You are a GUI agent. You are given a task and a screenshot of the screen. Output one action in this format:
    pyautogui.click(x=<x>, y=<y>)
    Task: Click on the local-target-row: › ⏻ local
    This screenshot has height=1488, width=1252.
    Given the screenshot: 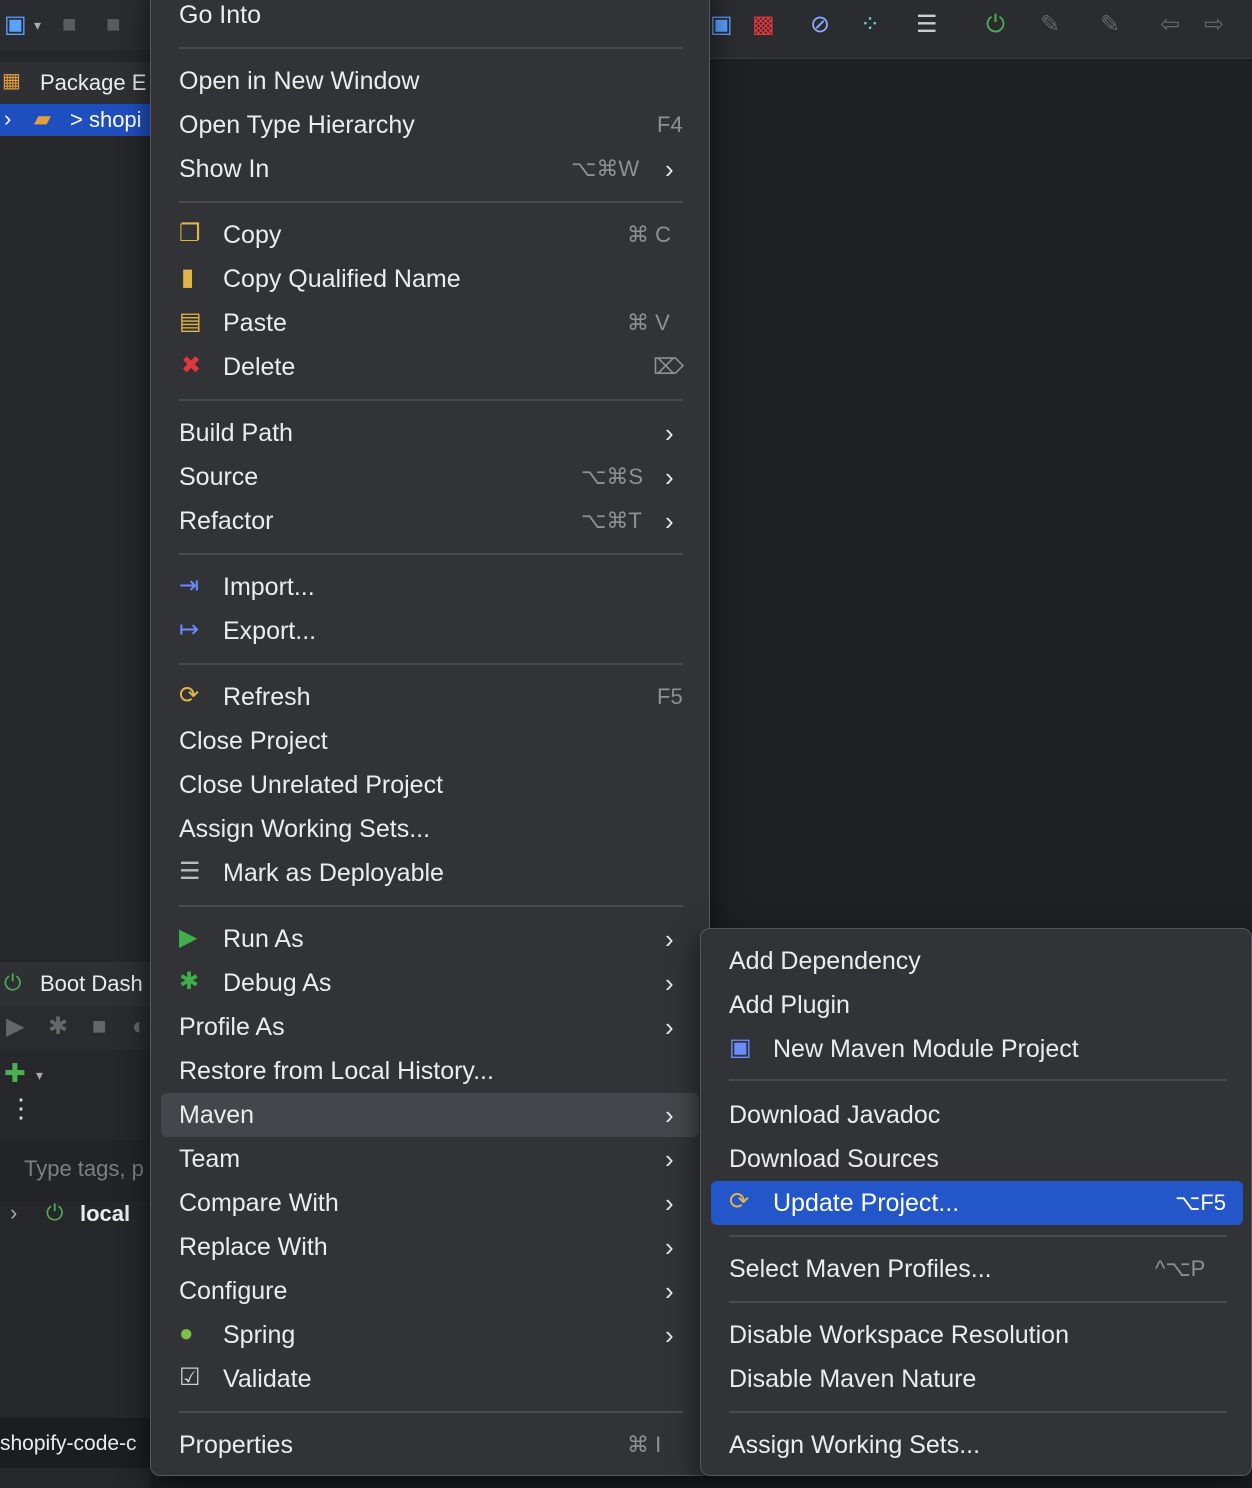 What is the action you would take?
    pyautogui.click(x=75, y=1215)
    